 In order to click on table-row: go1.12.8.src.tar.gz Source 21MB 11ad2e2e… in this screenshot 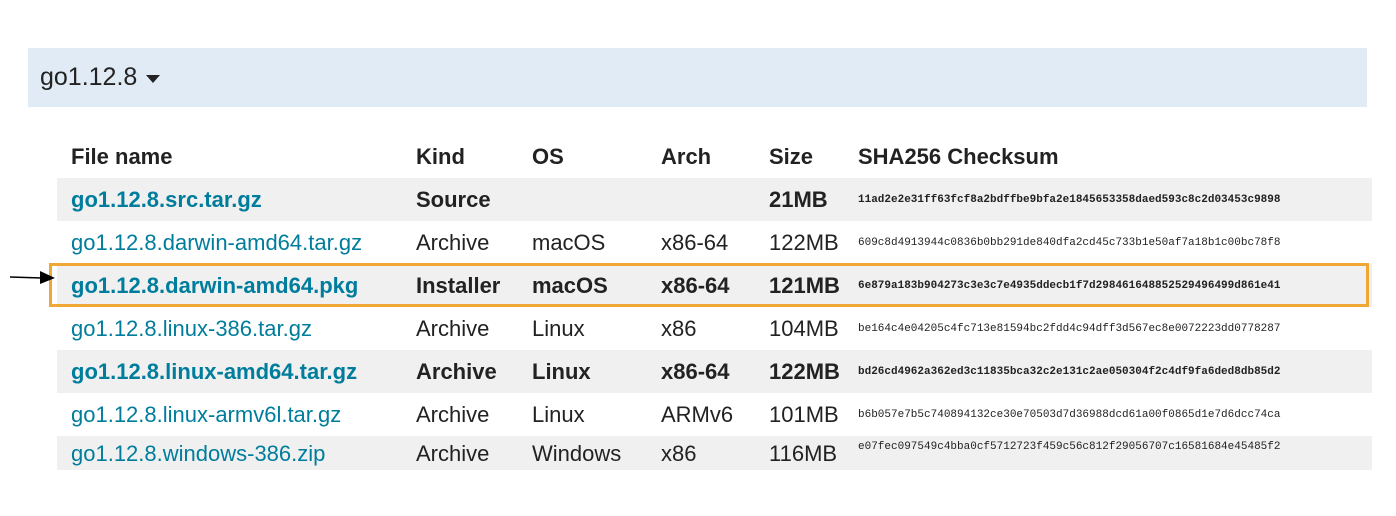, I will do `click(714, 199)`.